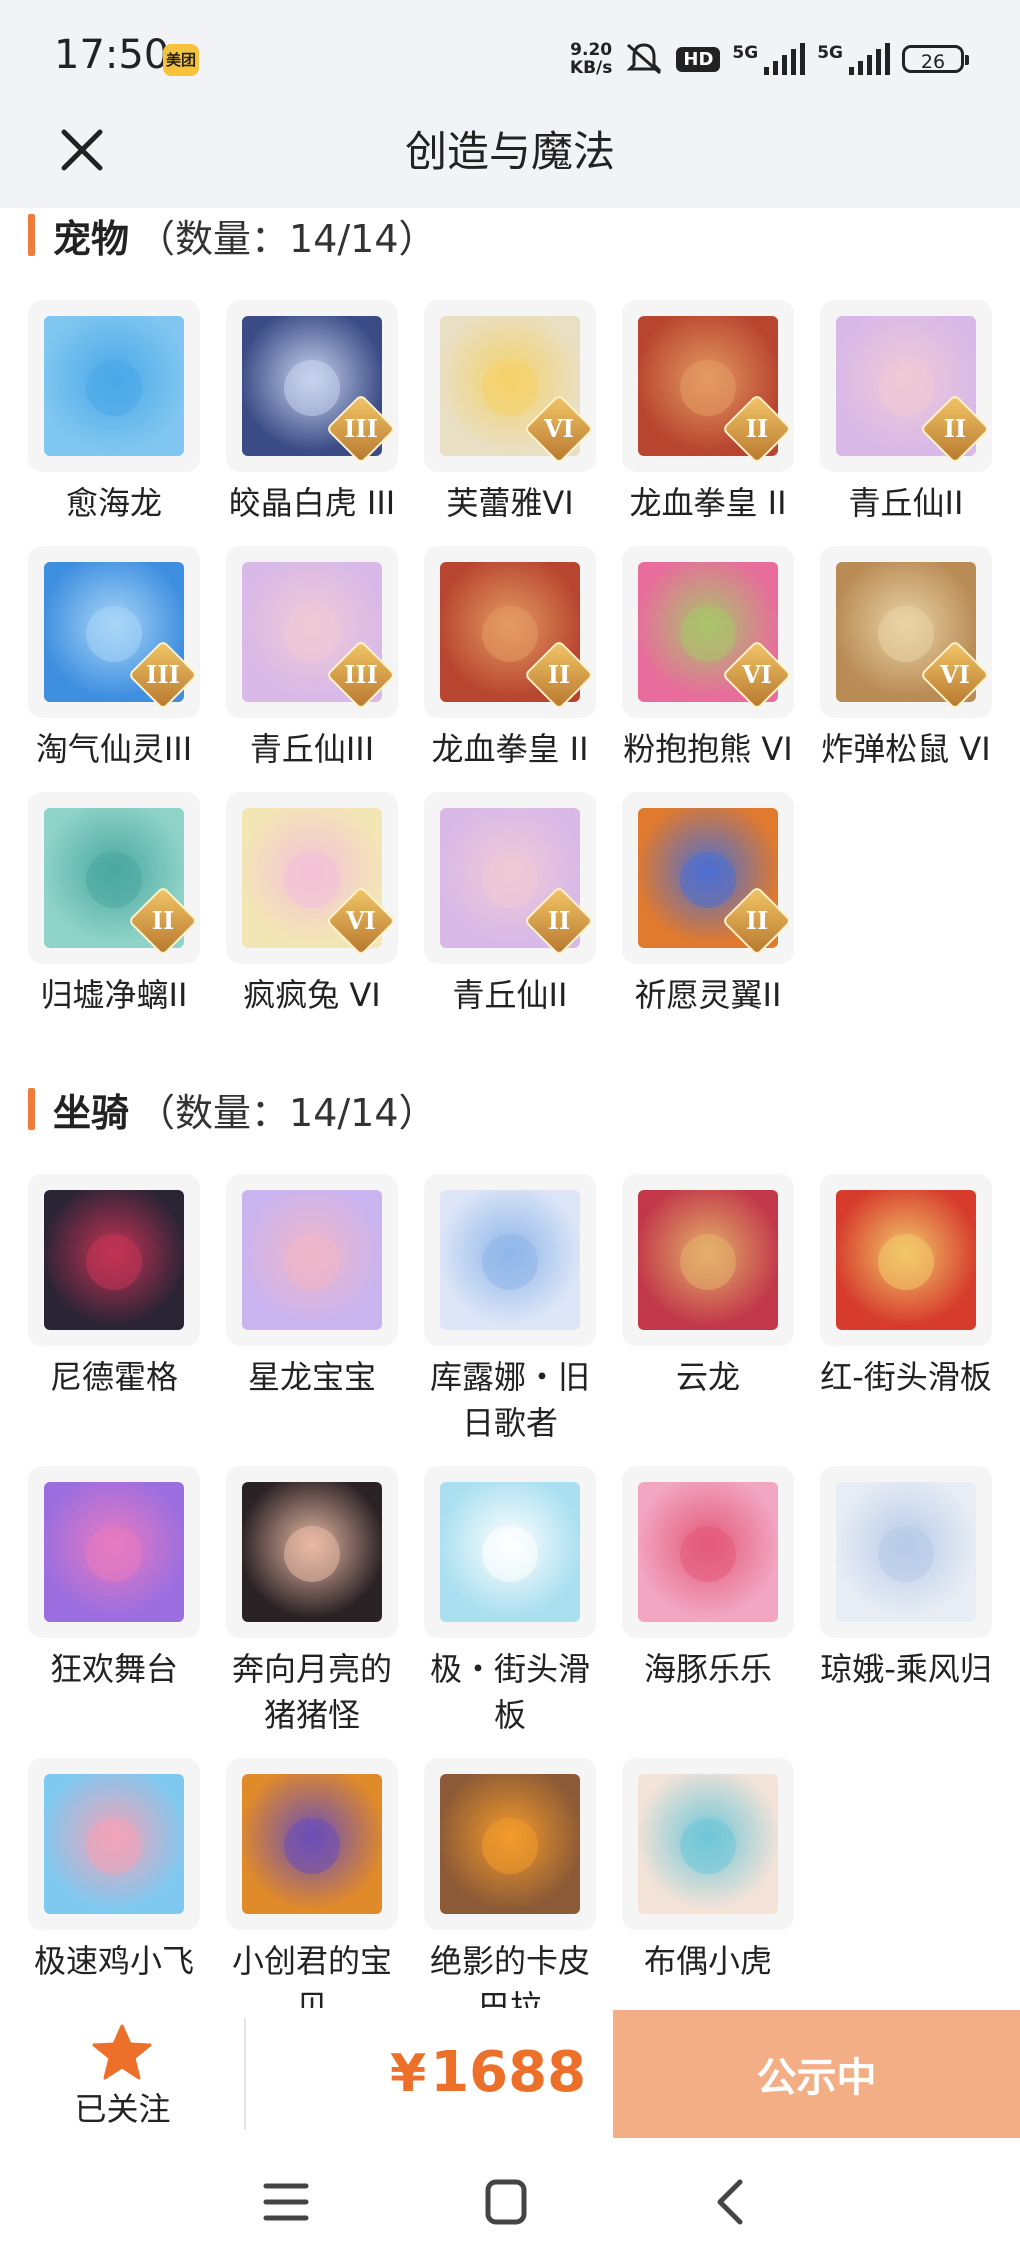  I want to click on mounts-section-header: 坐骑 （数量：14/14）, so click(232, 1109).